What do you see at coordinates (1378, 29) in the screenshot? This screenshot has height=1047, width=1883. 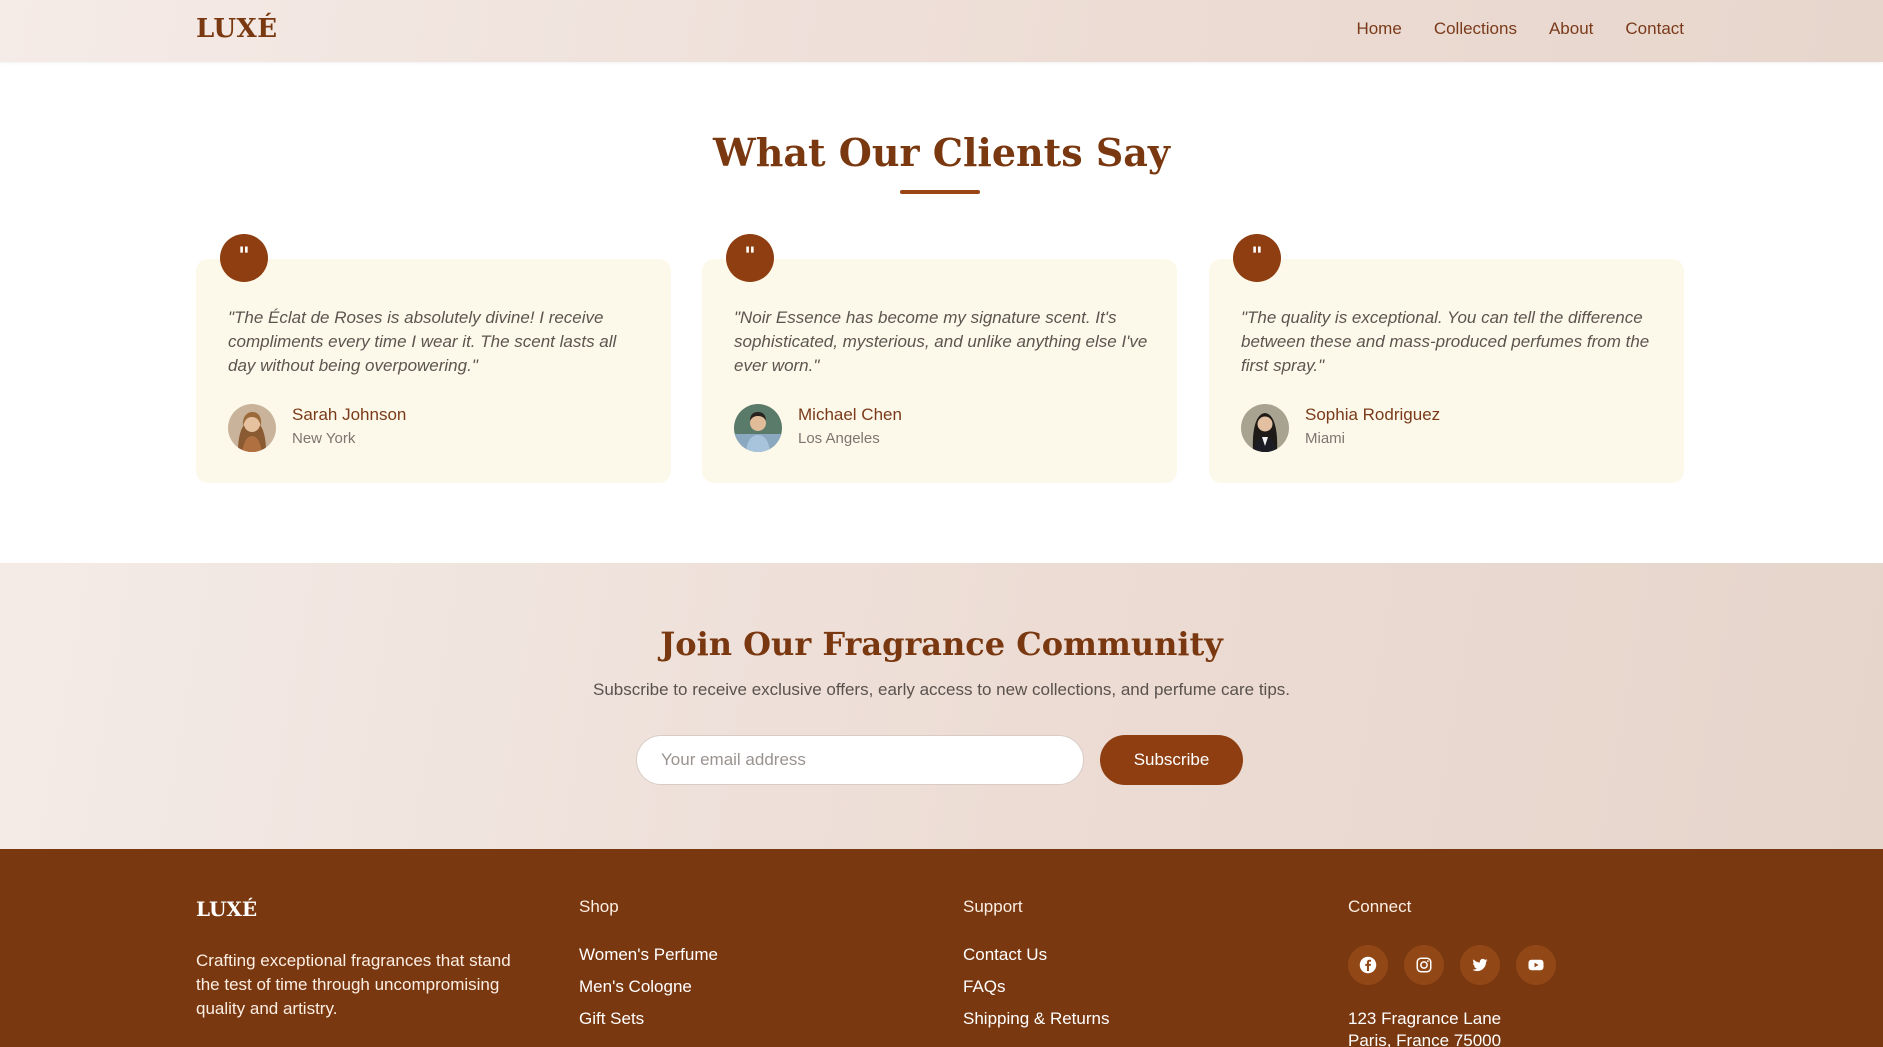 I see `nav-home: Home` at bounding box center [1378, 29].